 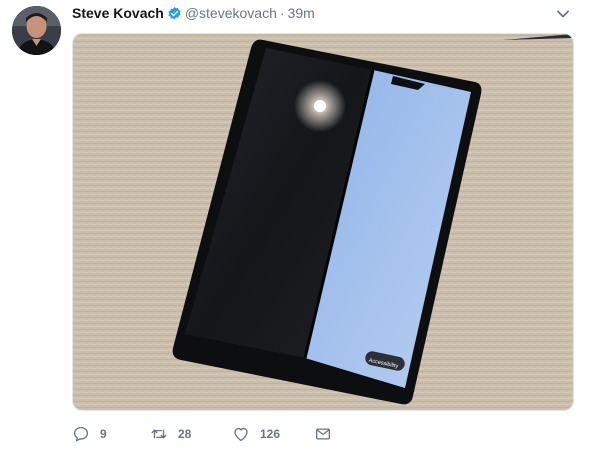 What do you see at coordinates (81, 434) in the screenshot?
I see `reply-icon` at bounding box center [81, 434].